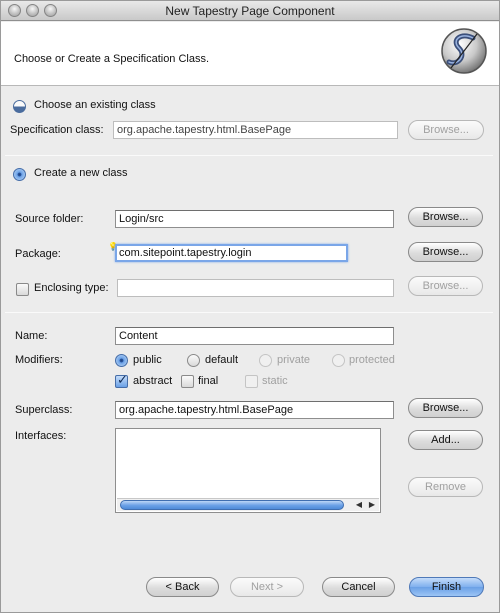  Describe the element at coordinates (464, 51) in the screenshot. I see `tapestry-logo-icon` at that location.